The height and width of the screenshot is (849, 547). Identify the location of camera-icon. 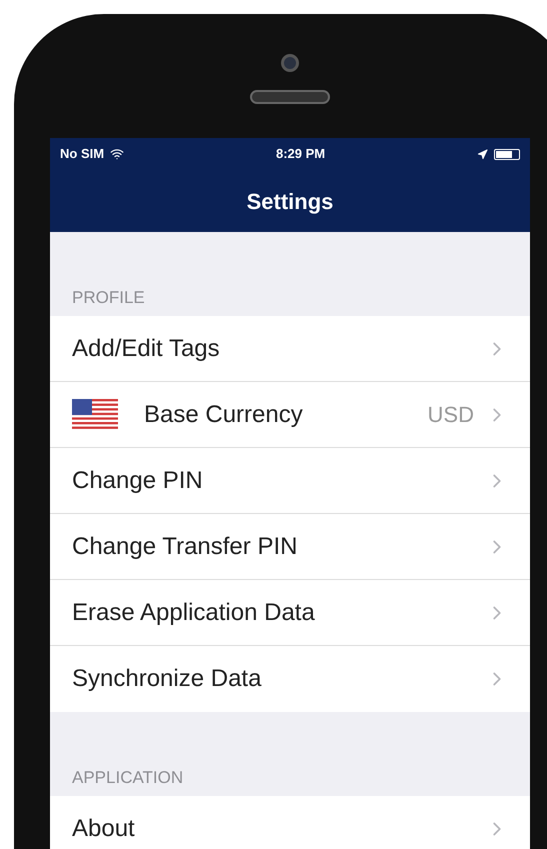
(290, 63).